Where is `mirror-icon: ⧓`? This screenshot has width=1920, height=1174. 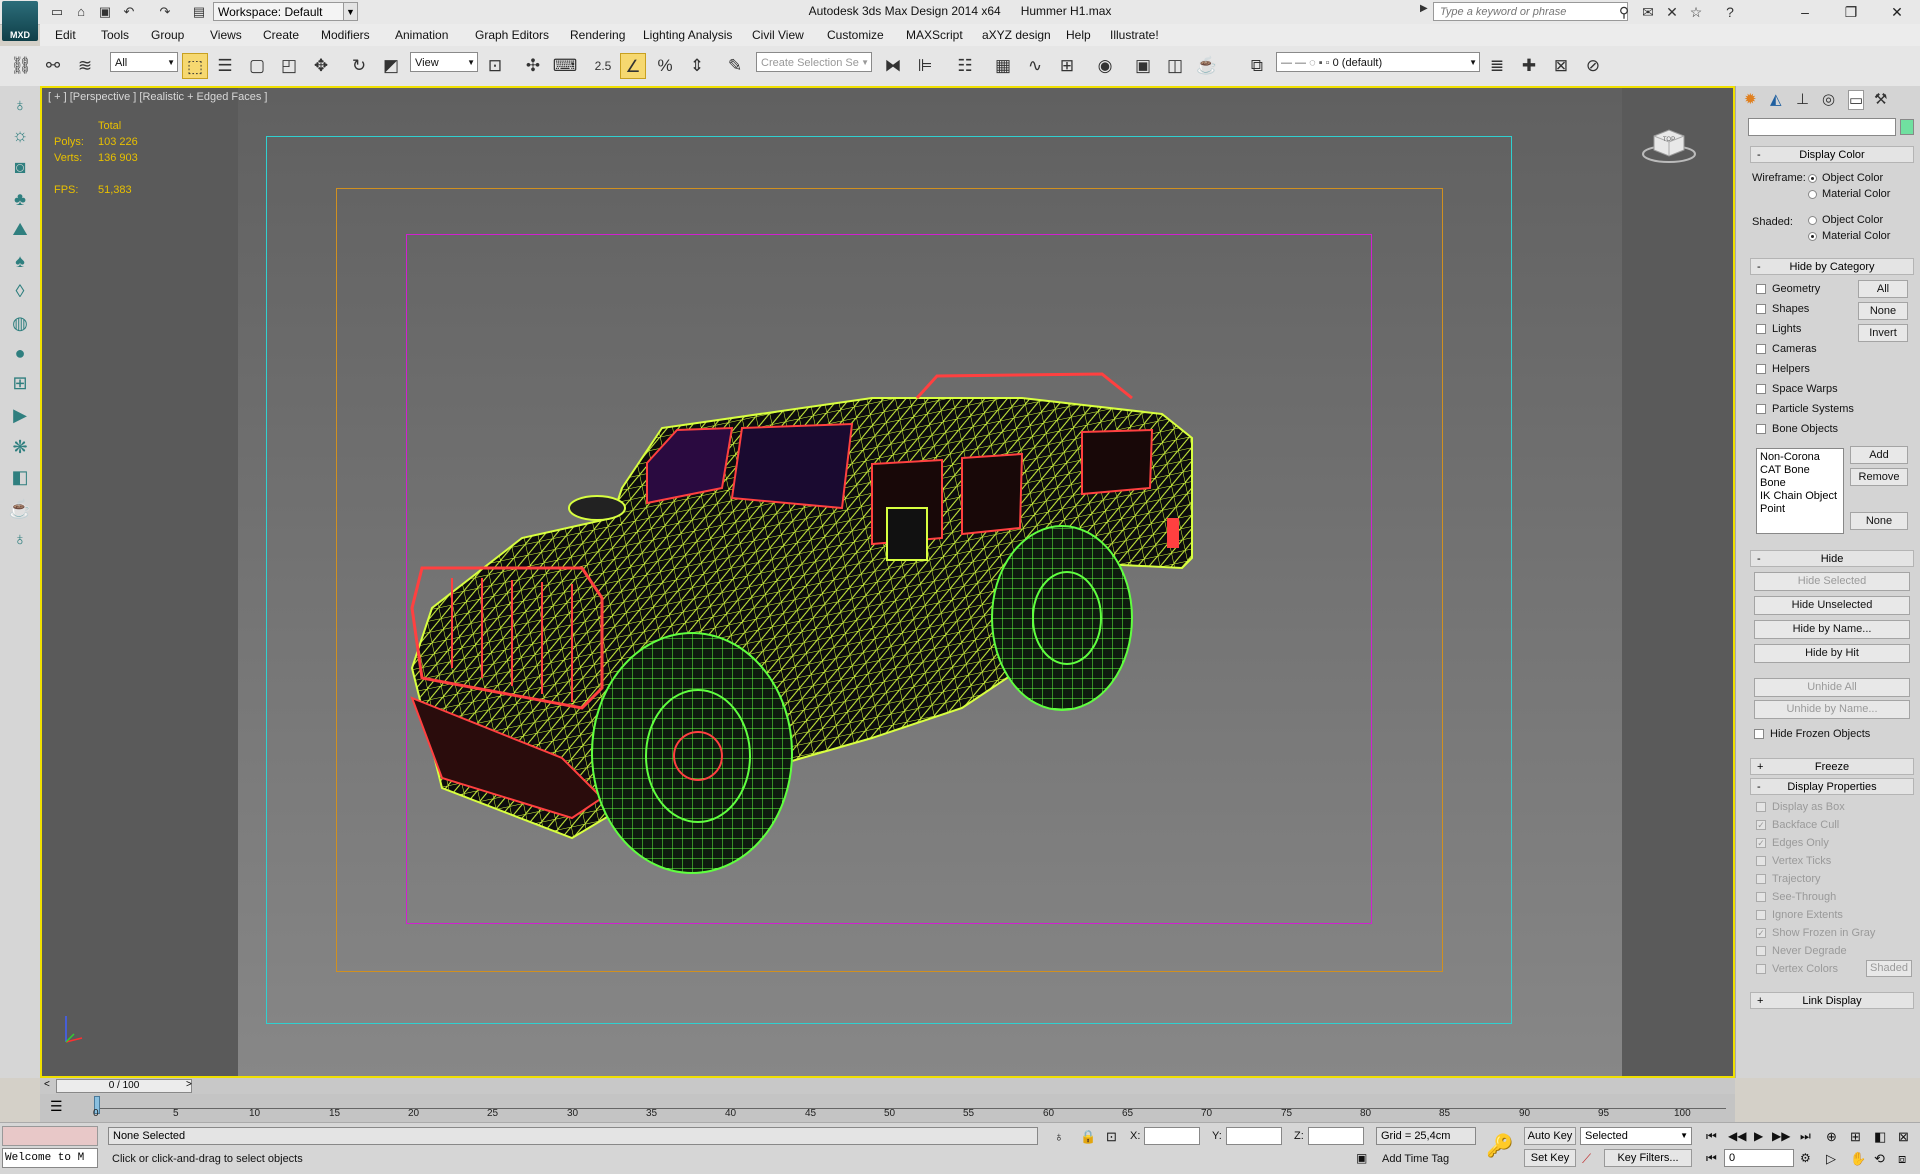
mirror-icon: ⧓ is located at coordinates (893, 66).